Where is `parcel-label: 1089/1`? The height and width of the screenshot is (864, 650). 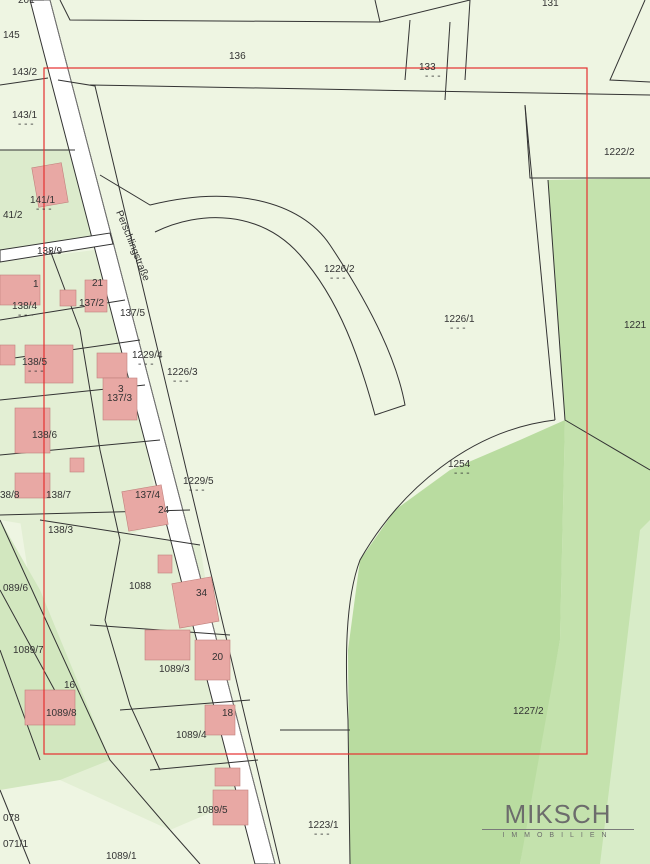 parcel-label: 1089/1 is located at coordinates (121, 856).